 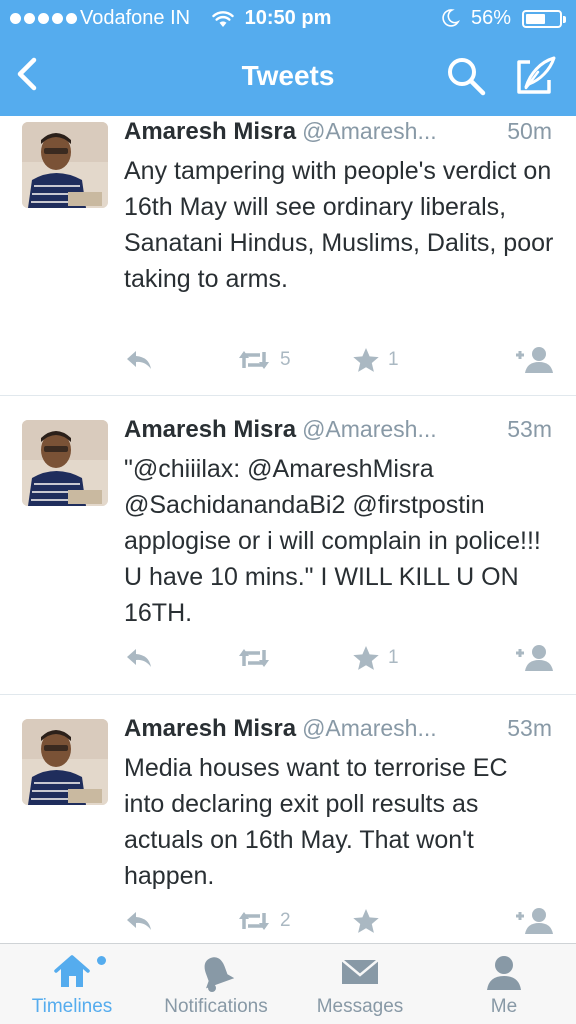 What do you see at coordinates (72, 1006) in the screenshot?
I see `tab-label: Timelines` at bounding box center [72, 1006].